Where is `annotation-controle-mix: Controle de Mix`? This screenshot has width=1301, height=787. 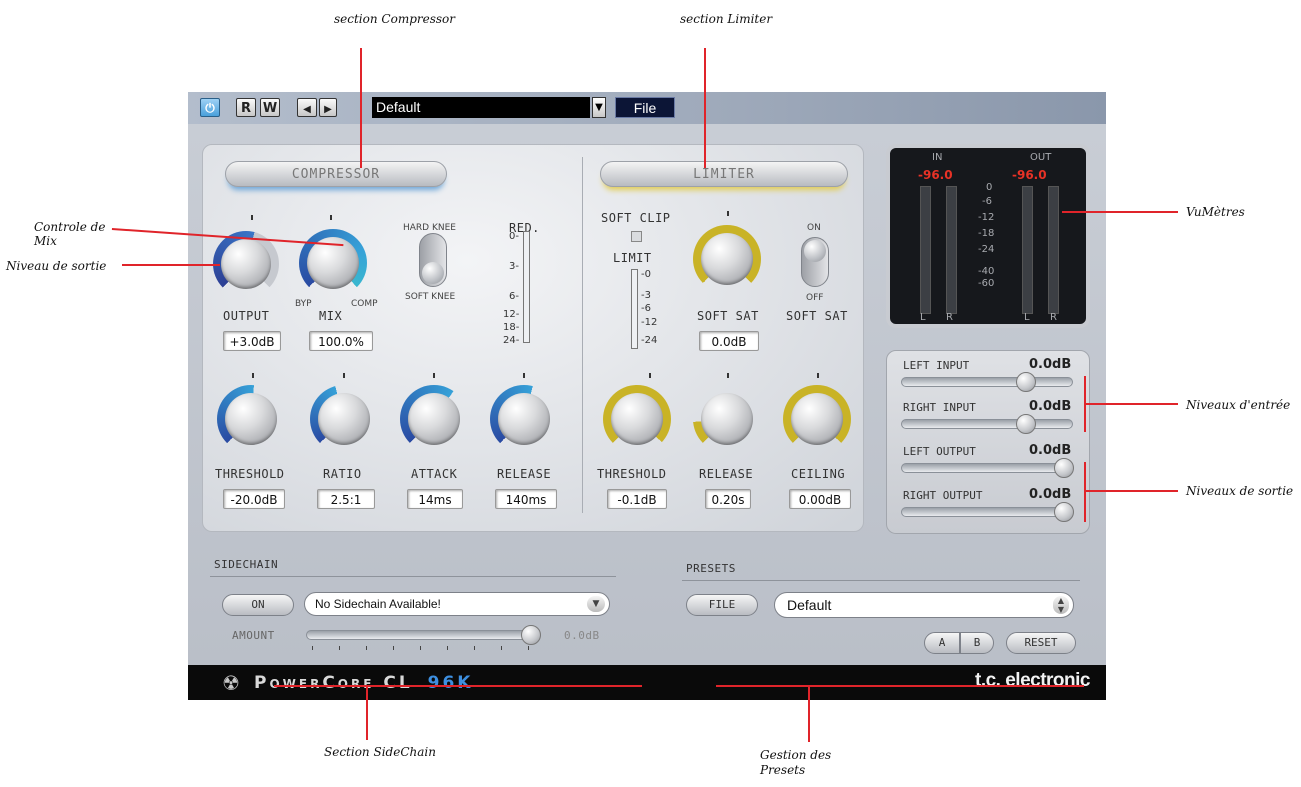
annotation-controle-mix: Controle de Mix is located at coordinates (69, 234).